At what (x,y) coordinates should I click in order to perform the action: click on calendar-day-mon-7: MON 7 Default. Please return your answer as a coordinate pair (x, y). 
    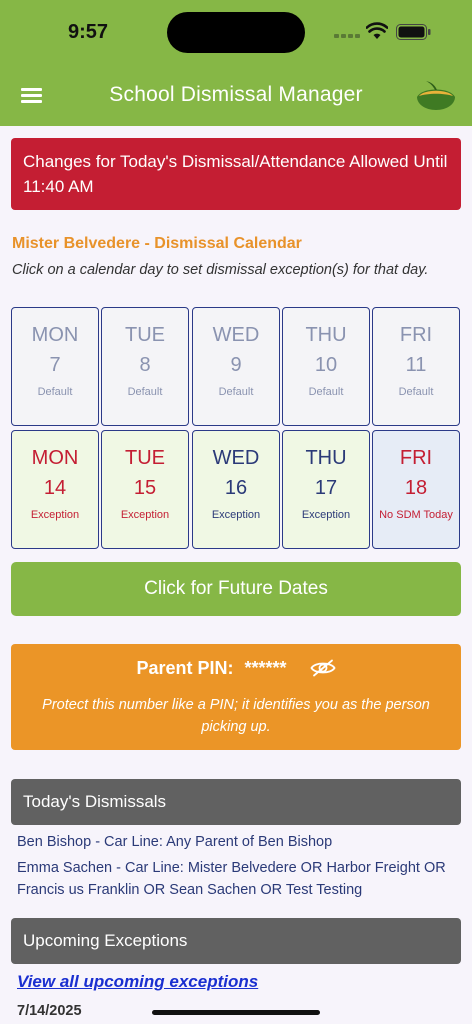
    Looking at the image, I should click on (55, 366).